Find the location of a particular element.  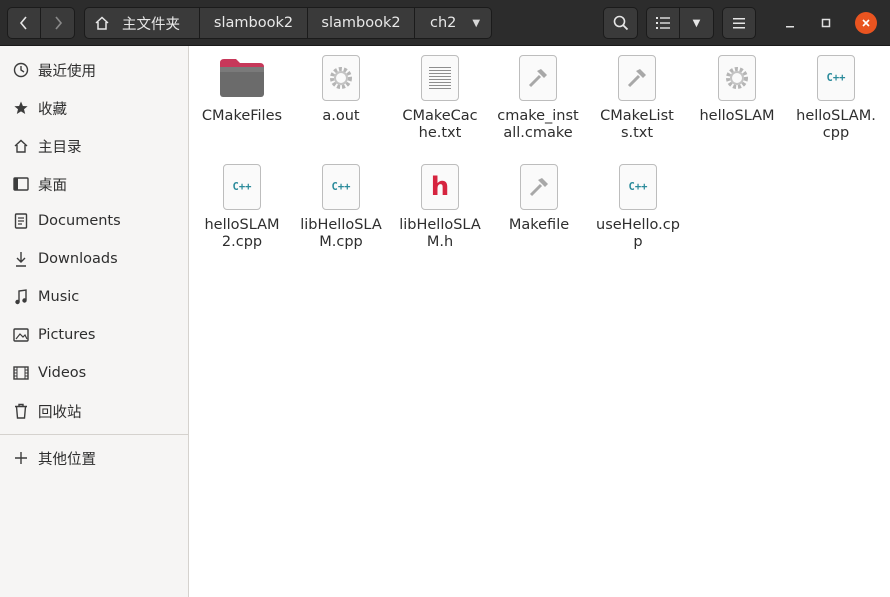

plus-icon is located at coordinates (21, 458).